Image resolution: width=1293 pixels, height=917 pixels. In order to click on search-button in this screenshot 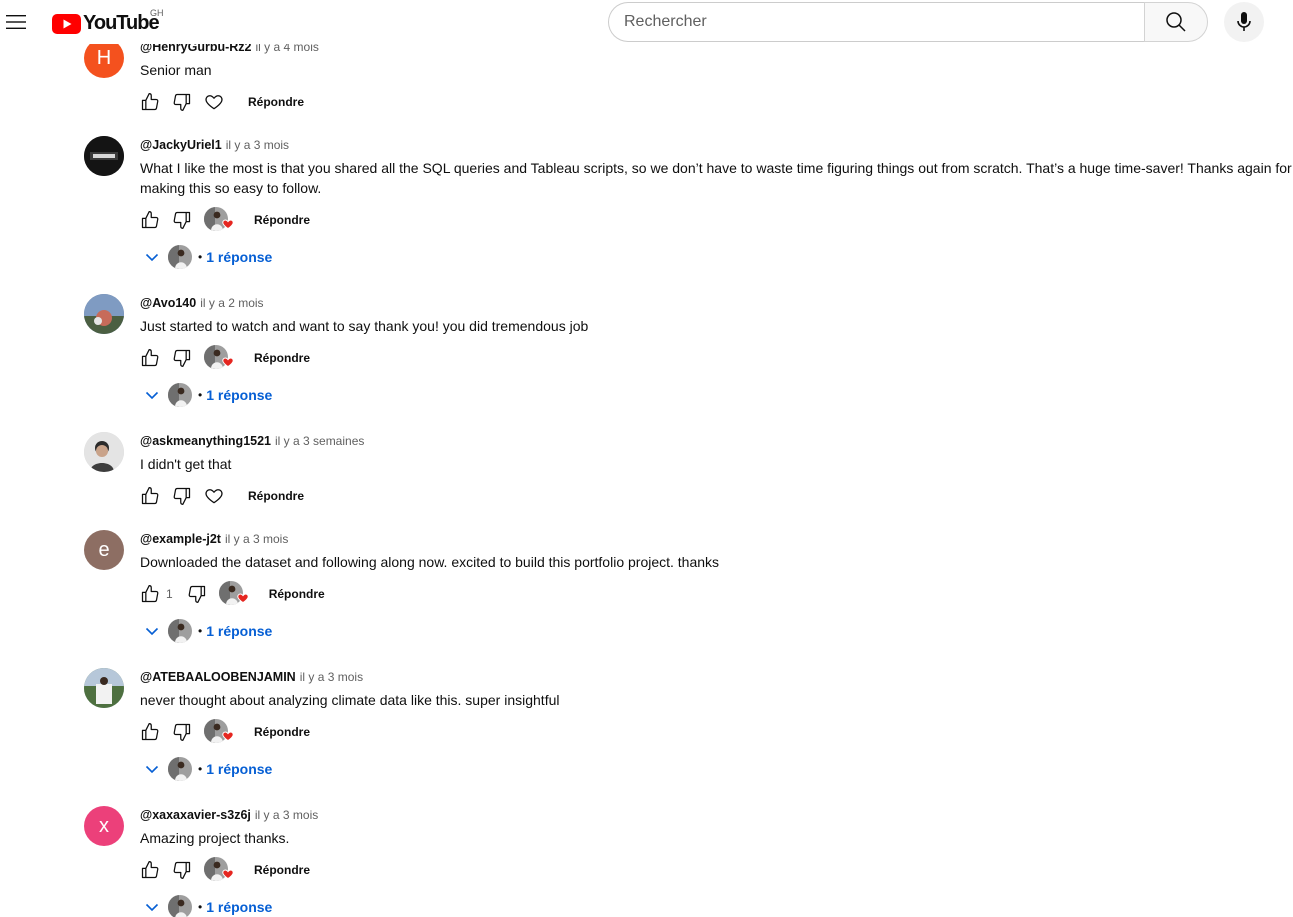, I will do `click(1176, 22)`.